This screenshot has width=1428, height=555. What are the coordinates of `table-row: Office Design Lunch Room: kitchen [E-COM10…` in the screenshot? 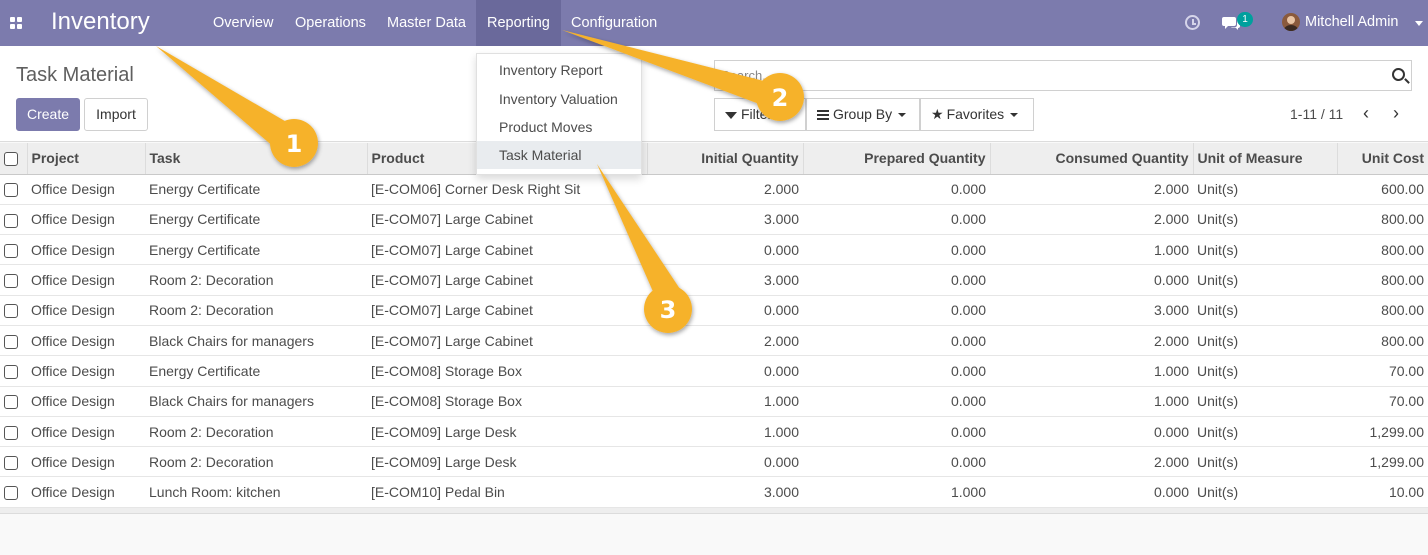 It's located at (714, 492).